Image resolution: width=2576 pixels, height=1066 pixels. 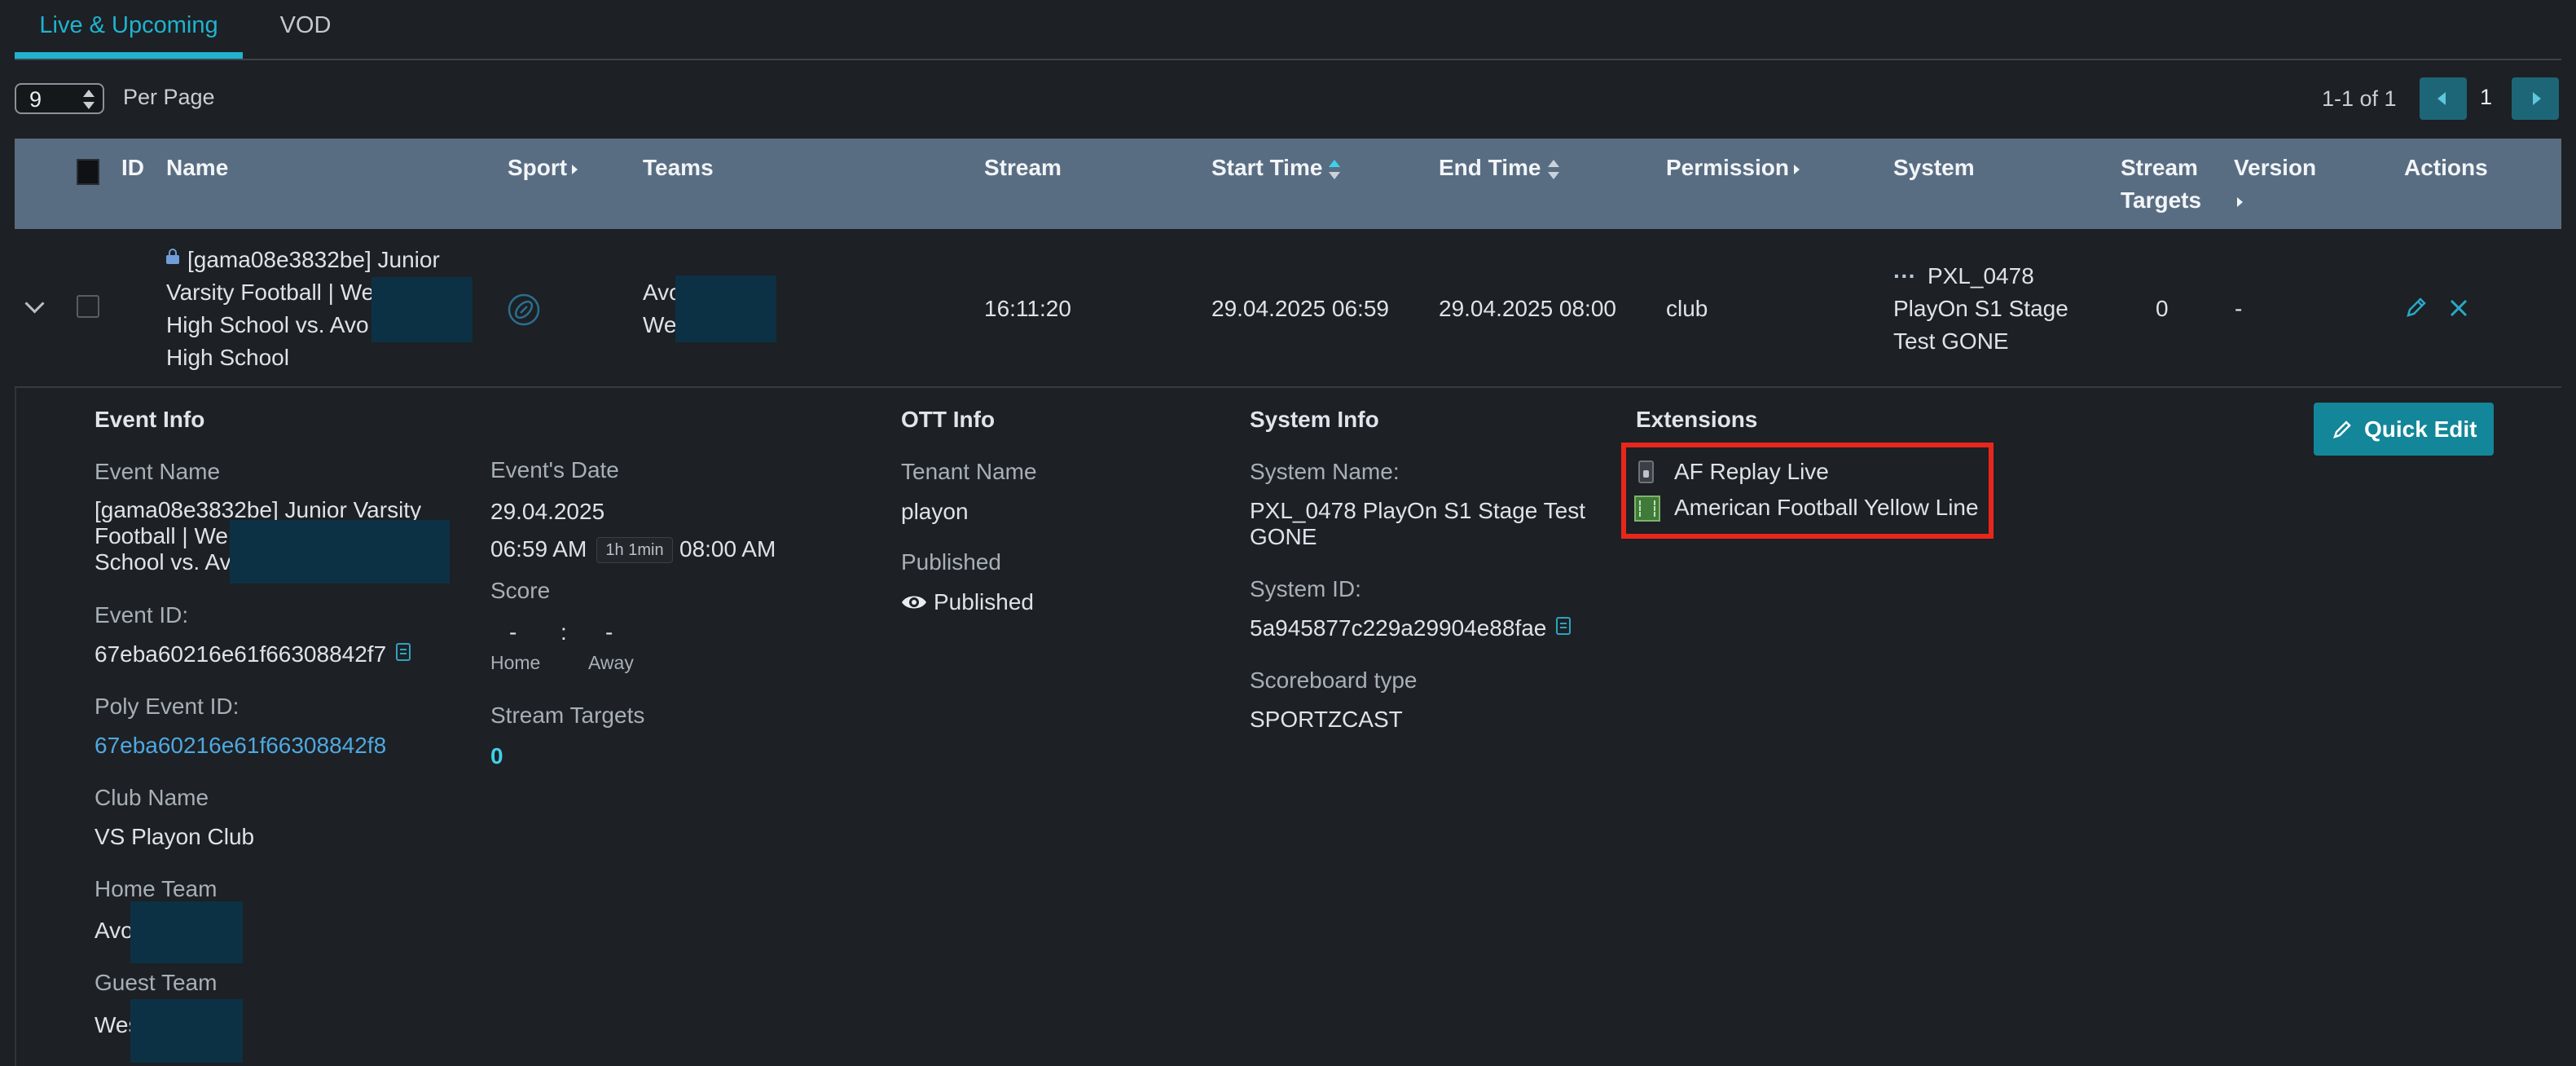 I want to click on row-stream-targets: 0, so click(x=2162, y=308).